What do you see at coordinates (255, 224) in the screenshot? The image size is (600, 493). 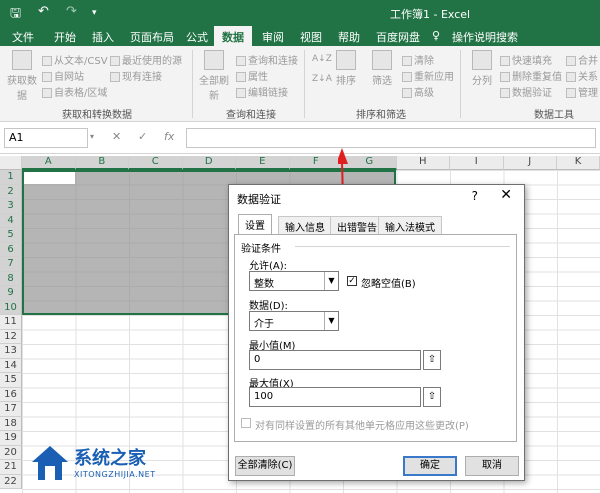 I see `tab-settings: 设置` at bounding box center [255, 224].